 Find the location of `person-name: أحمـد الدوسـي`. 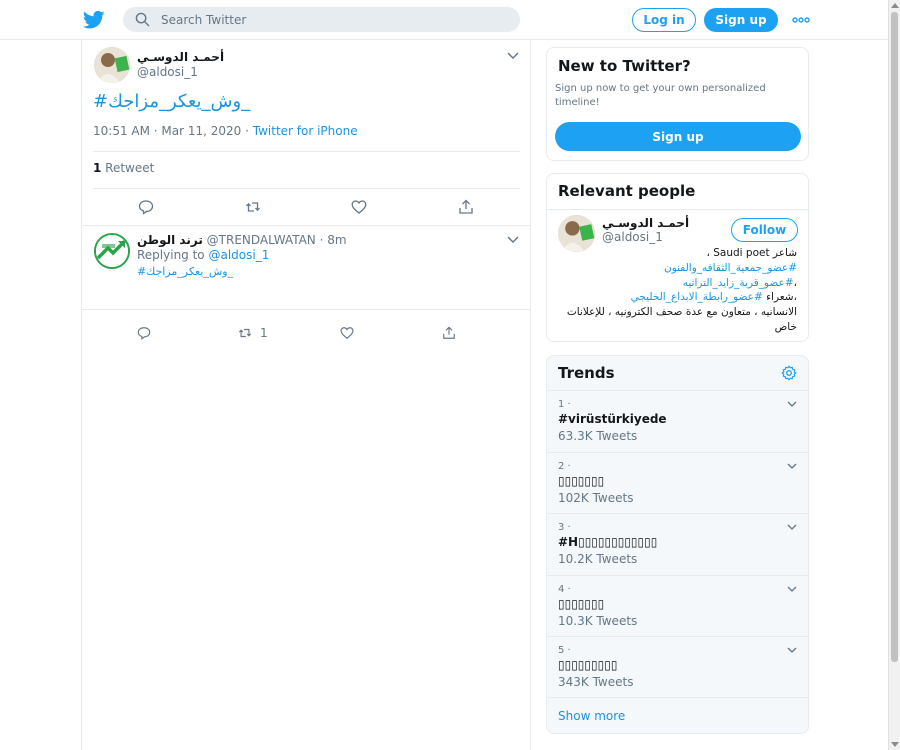

person-name: أحمـد الدوسـي is located at coordinates (645, 223).